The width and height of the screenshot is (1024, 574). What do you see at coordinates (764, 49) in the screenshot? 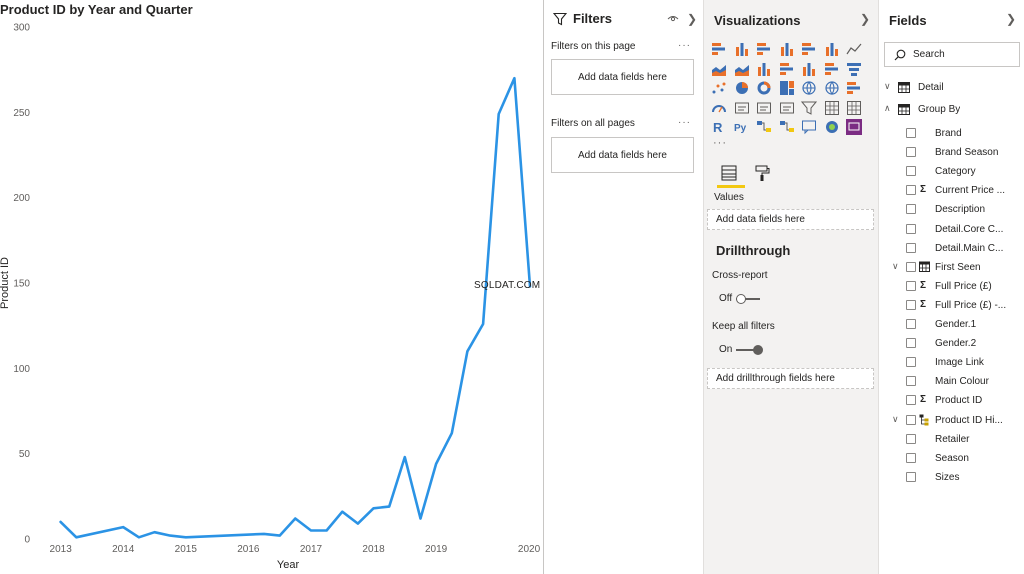
I see `clustered-bar-icon` at bounding box center [764, 49].